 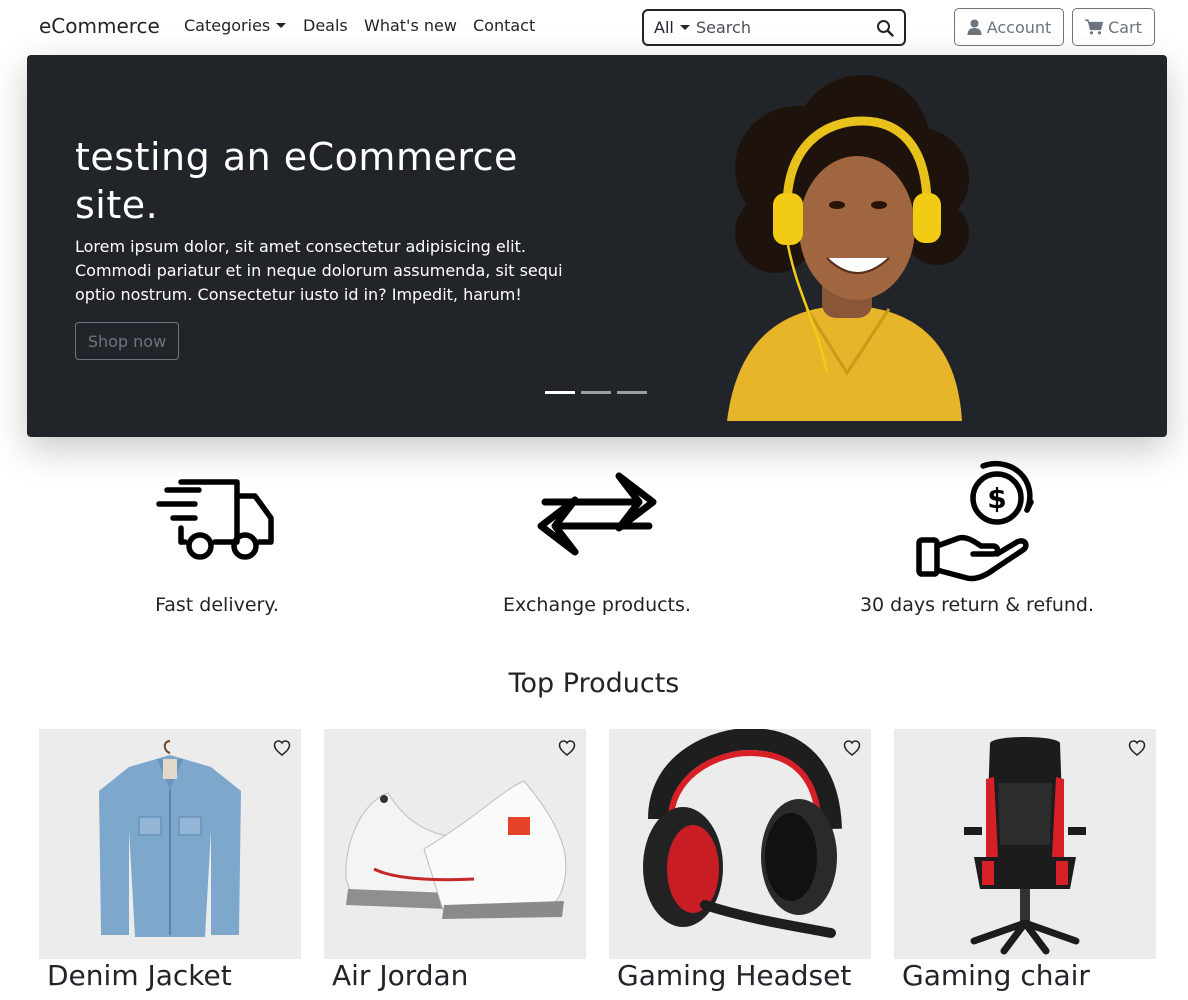 What do you see at coordinates (170, 838) in the screenshot?
I see `denim-jacket-image` at bounding box center [170, 838].